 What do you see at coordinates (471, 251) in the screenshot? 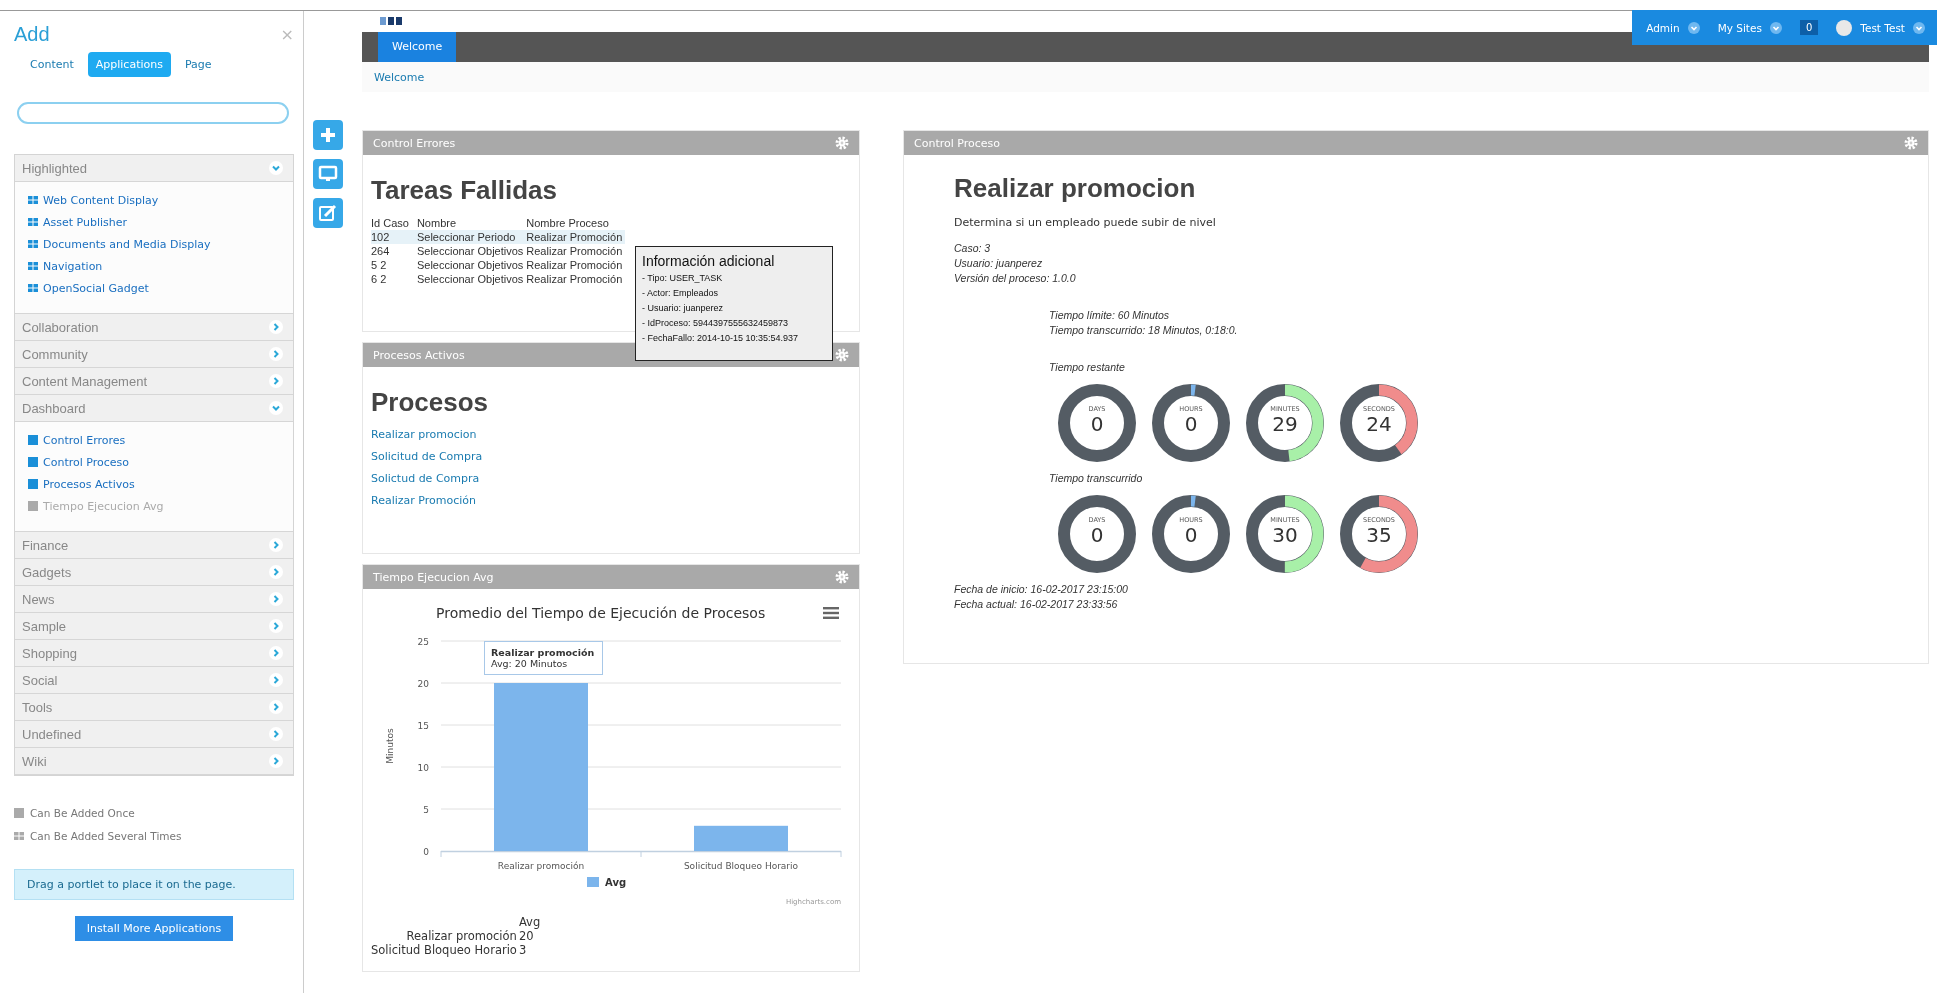
I see `table-cell: Seleccionar Objetivos` at bounding box center [471, 251].